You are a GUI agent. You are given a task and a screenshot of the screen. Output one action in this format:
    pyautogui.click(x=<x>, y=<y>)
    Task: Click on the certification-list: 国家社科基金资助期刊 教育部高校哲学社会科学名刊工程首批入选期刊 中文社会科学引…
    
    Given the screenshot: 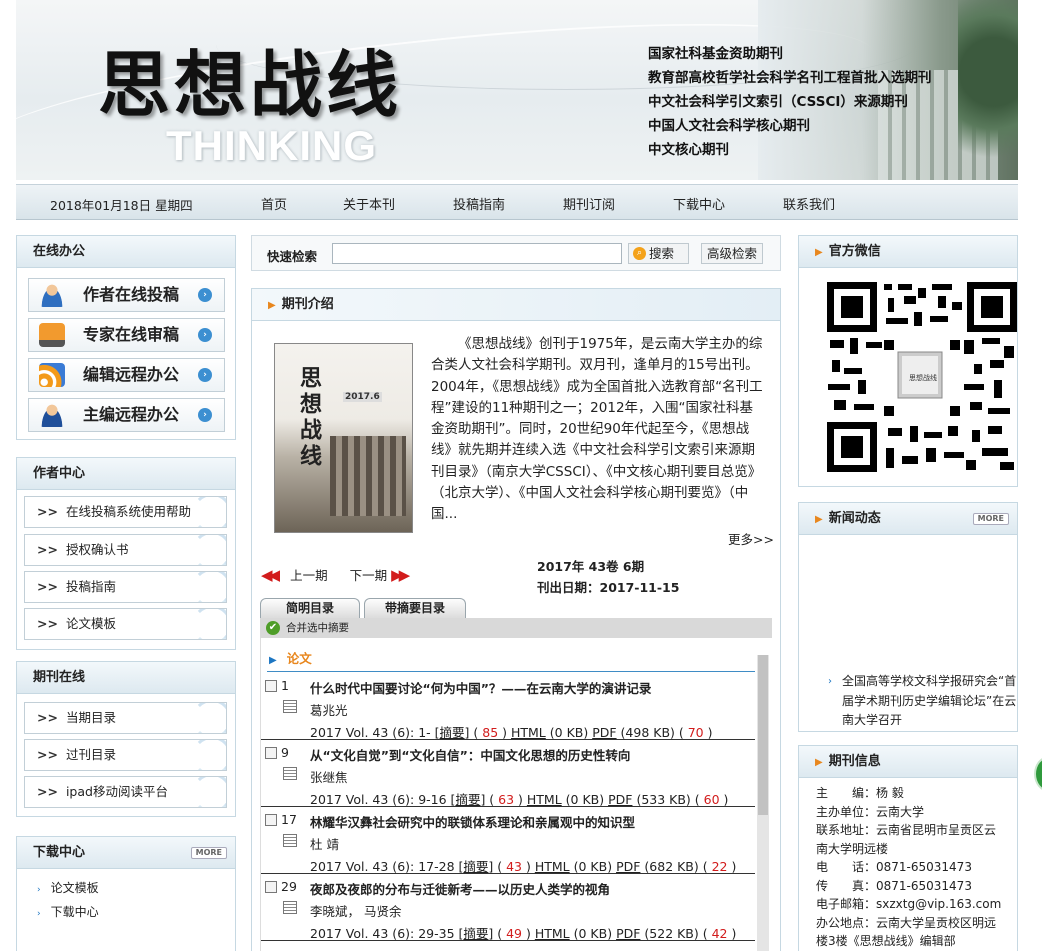 What is the action you would take?
    pyautogui.click(x=790, y=102)
    